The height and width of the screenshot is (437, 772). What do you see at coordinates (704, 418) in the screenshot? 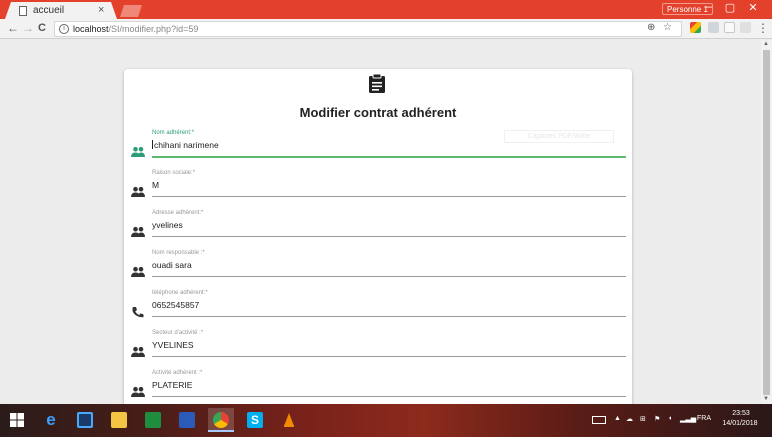
I see `language-indicator: FRA` at bounding box center [704, 418].